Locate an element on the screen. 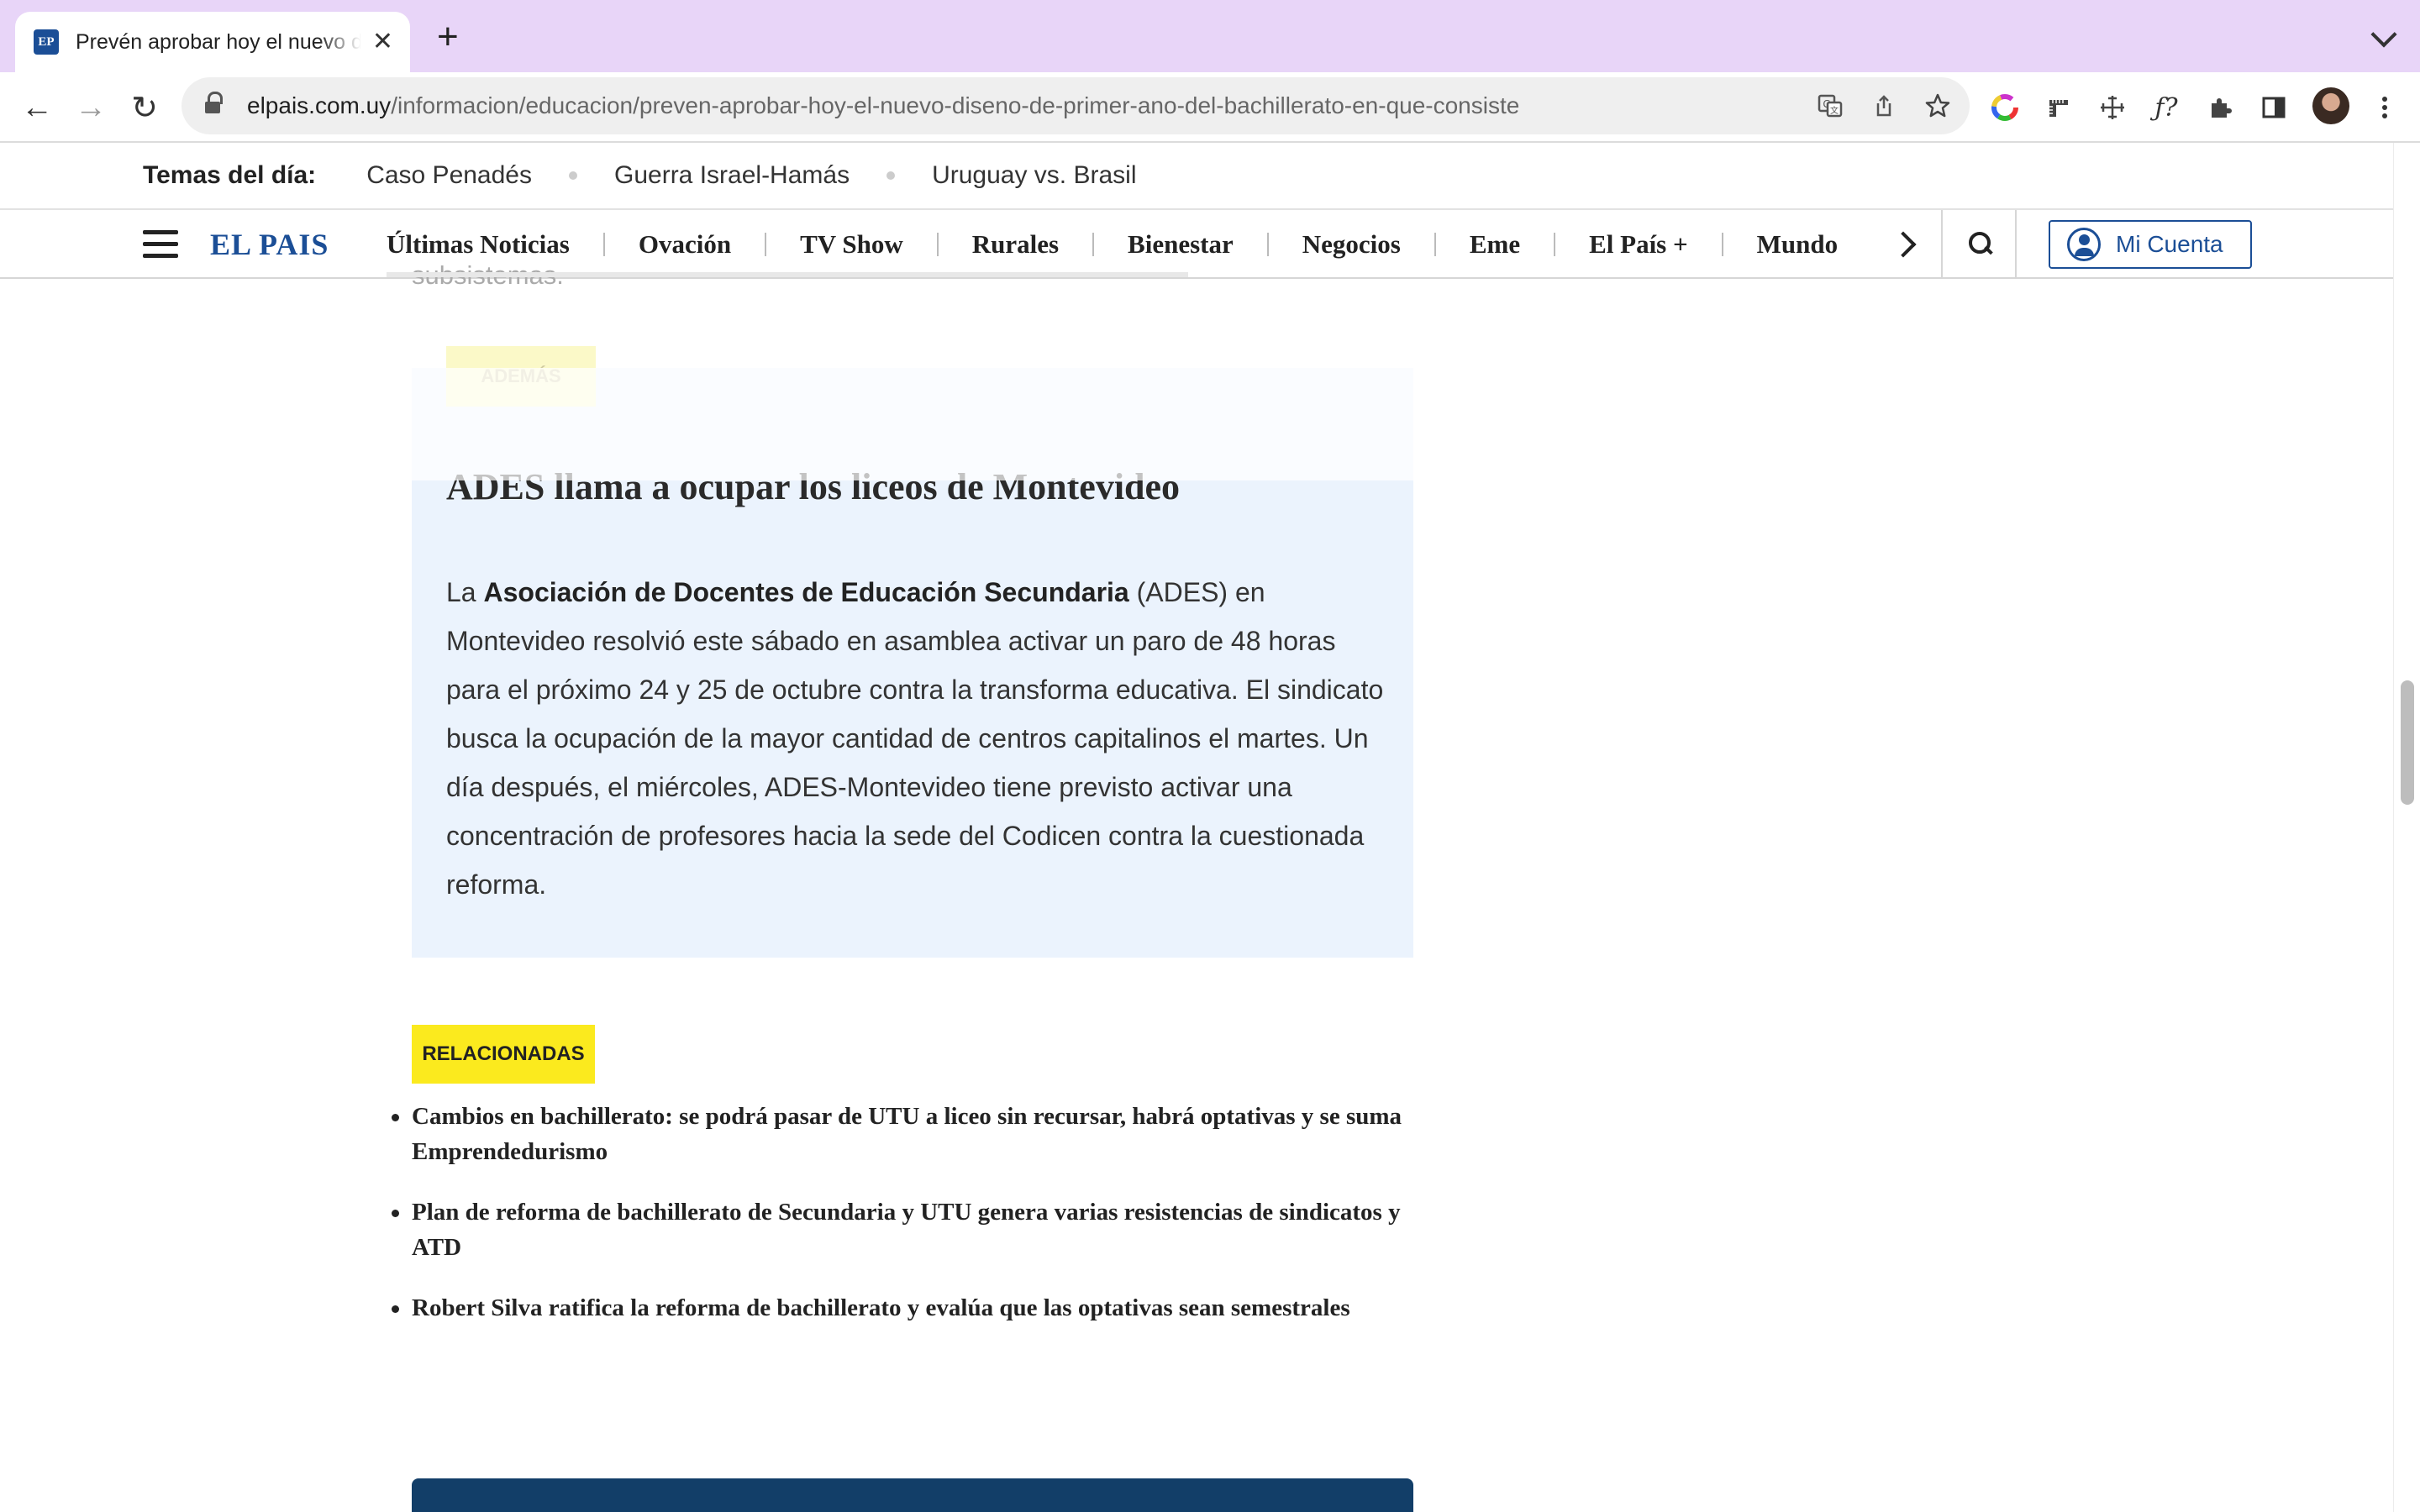  reload-button: ↻ is located at coordinates (144, 107).